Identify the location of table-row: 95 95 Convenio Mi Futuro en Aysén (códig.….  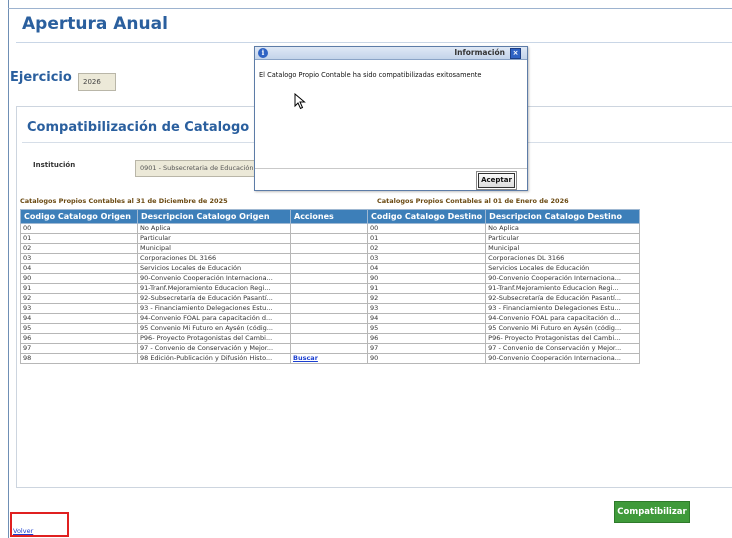
(330, 328).